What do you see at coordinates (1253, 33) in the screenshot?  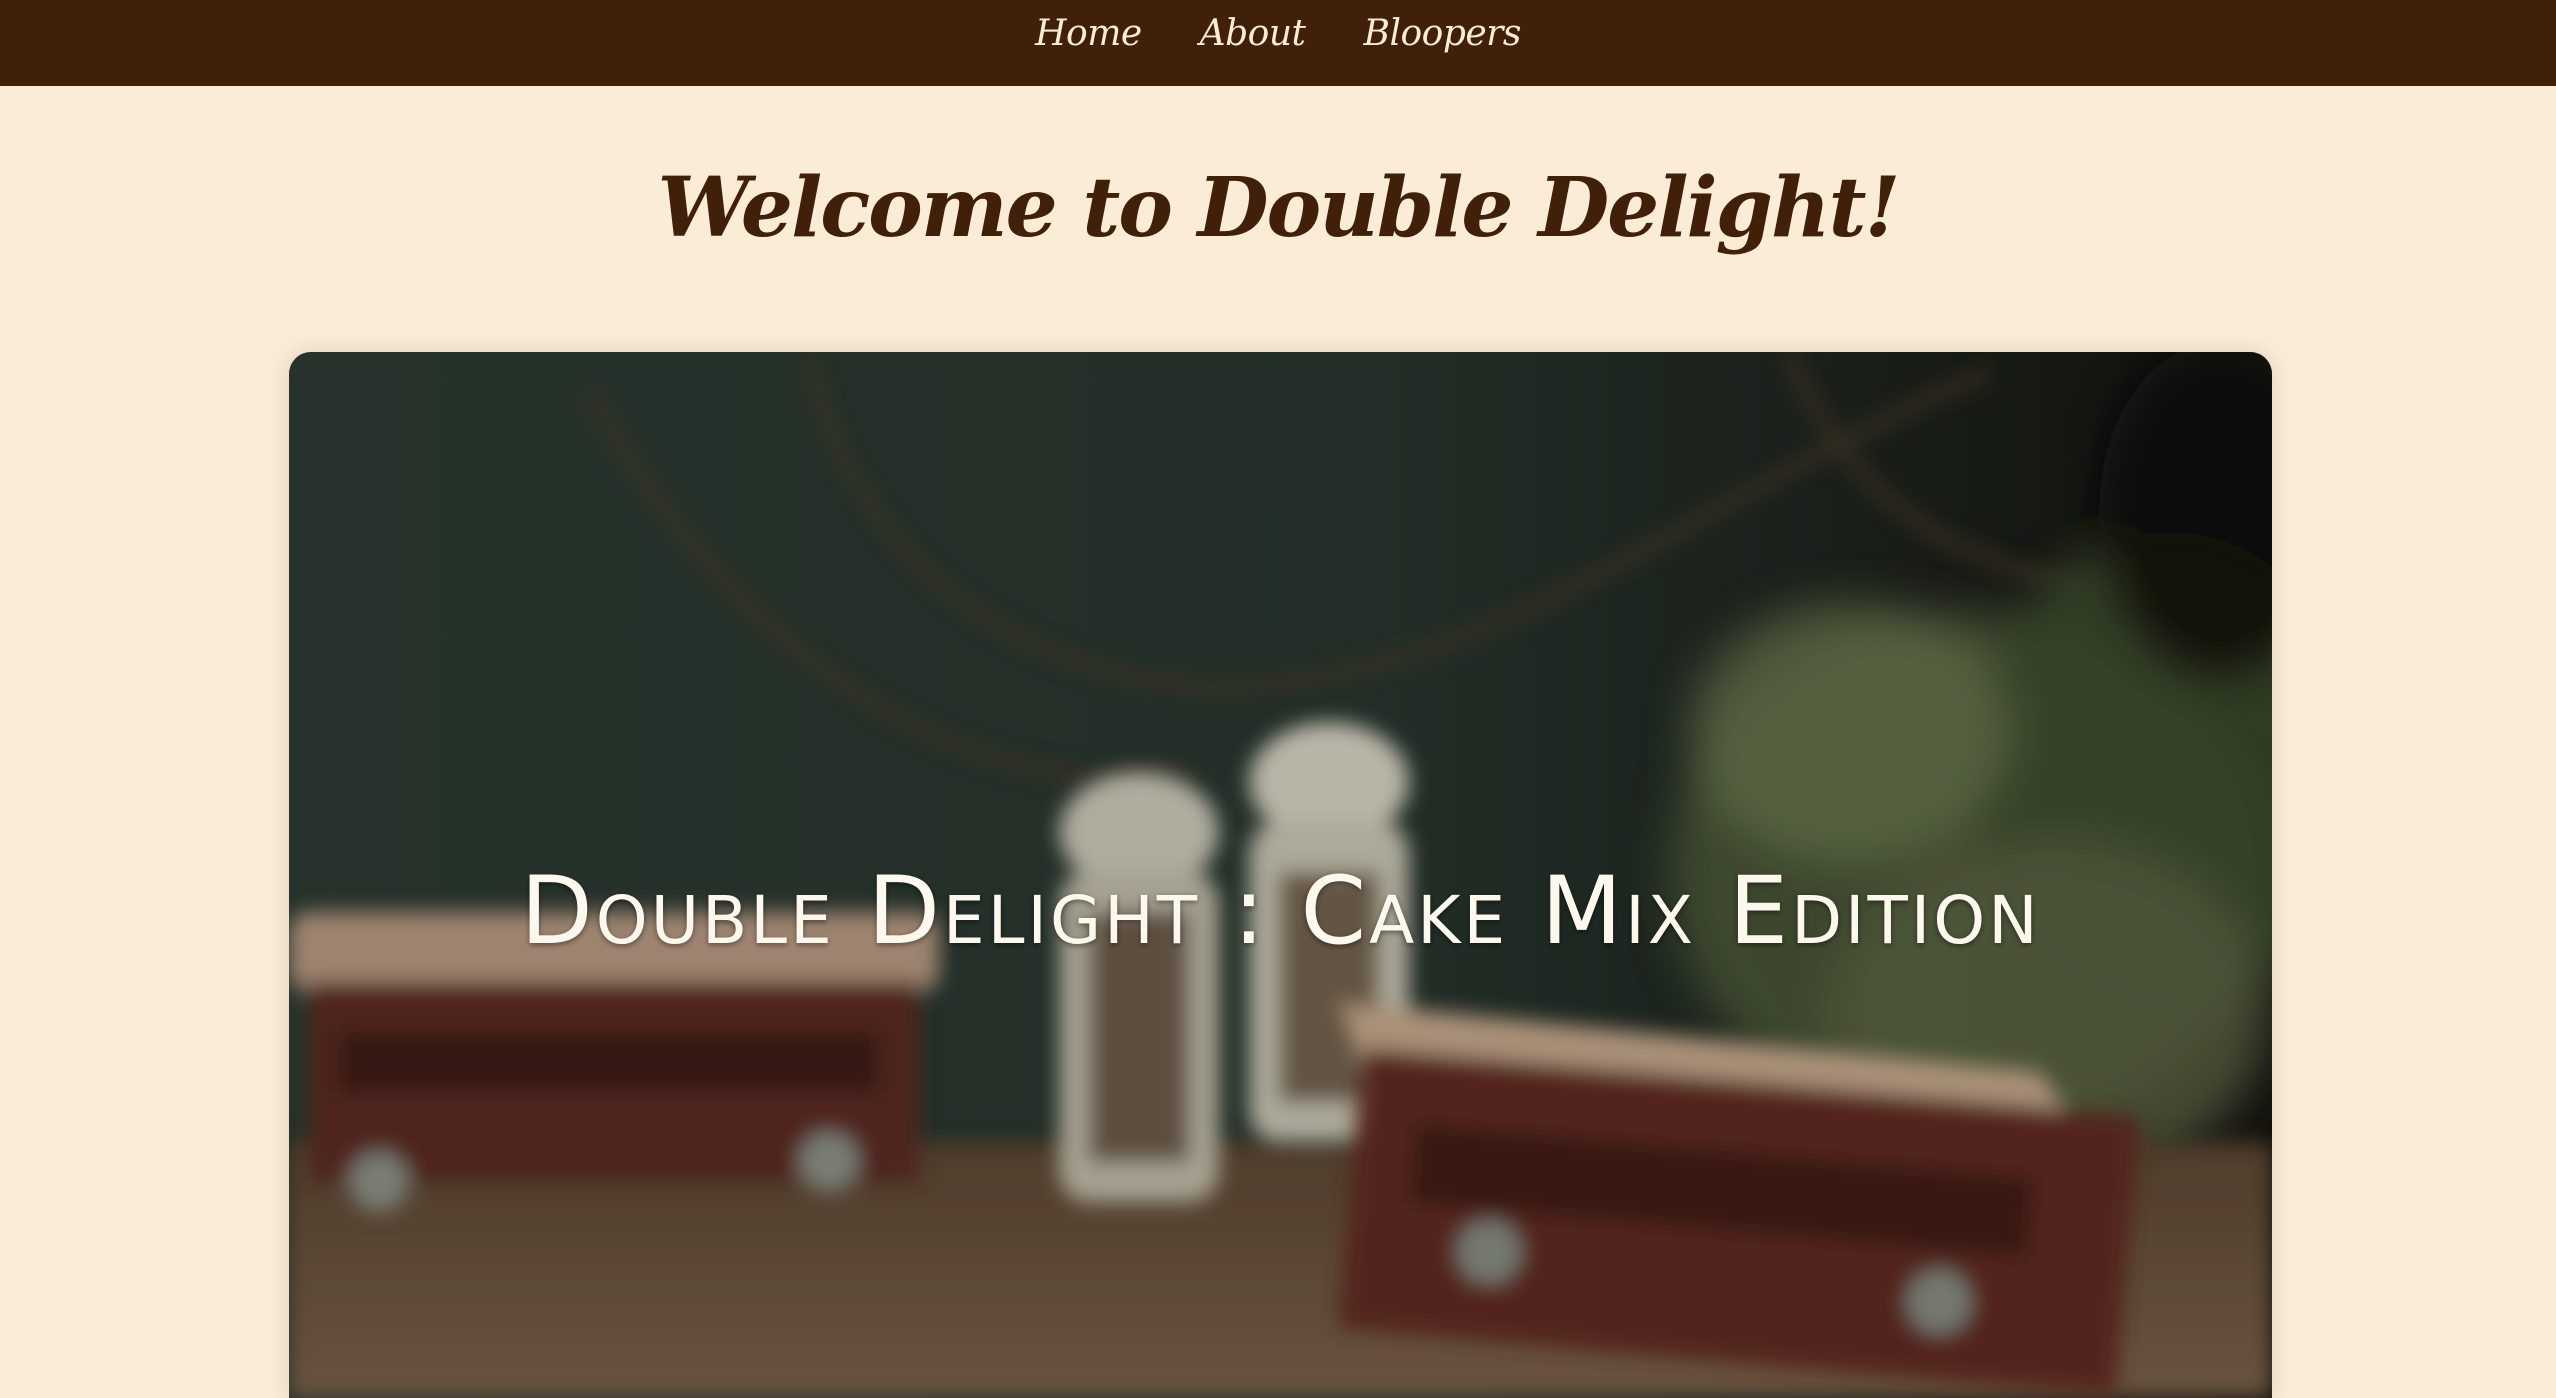 I see `nav-link-about: About` at bounding box center [1253, 33].